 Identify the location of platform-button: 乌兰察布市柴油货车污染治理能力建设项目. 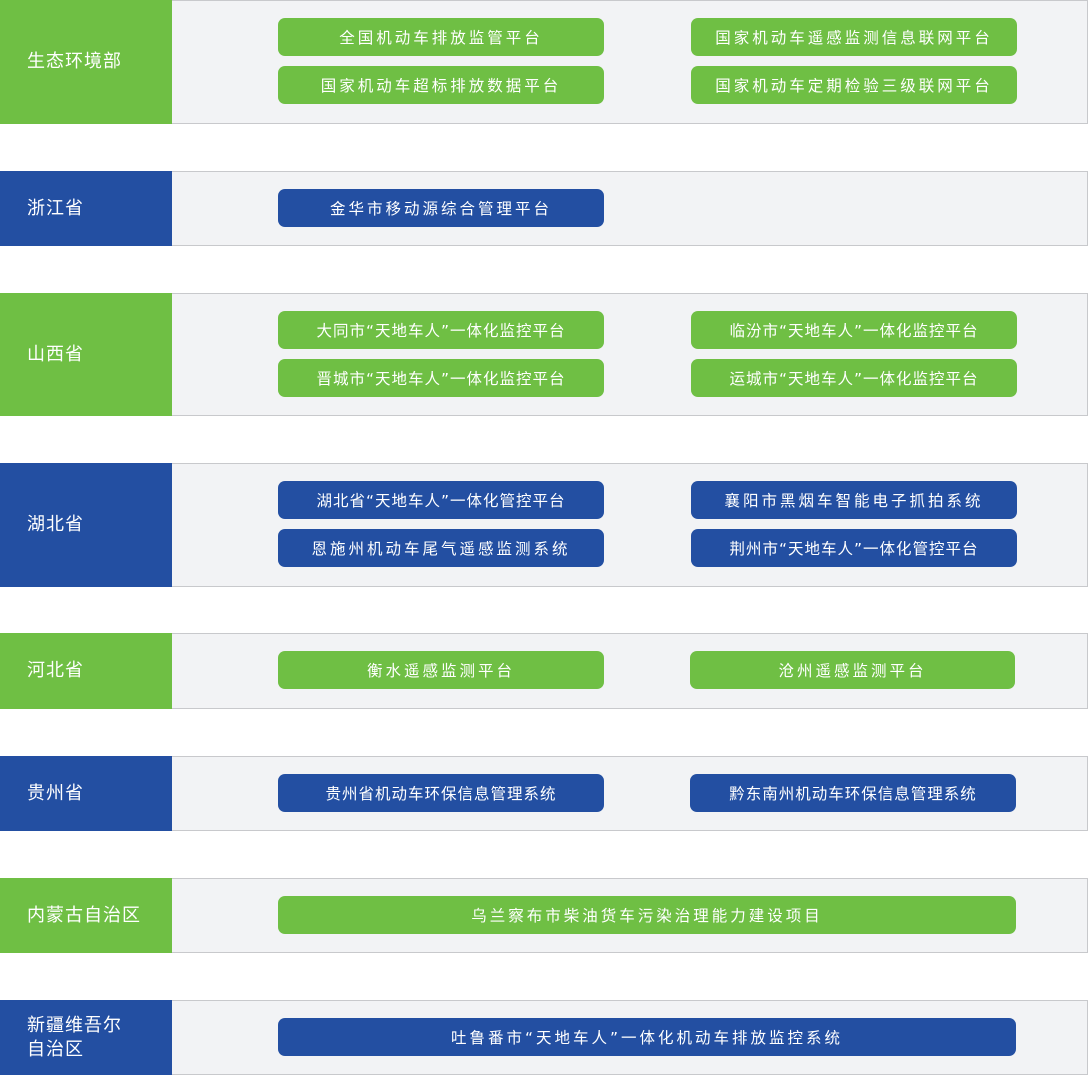
(647, 915).